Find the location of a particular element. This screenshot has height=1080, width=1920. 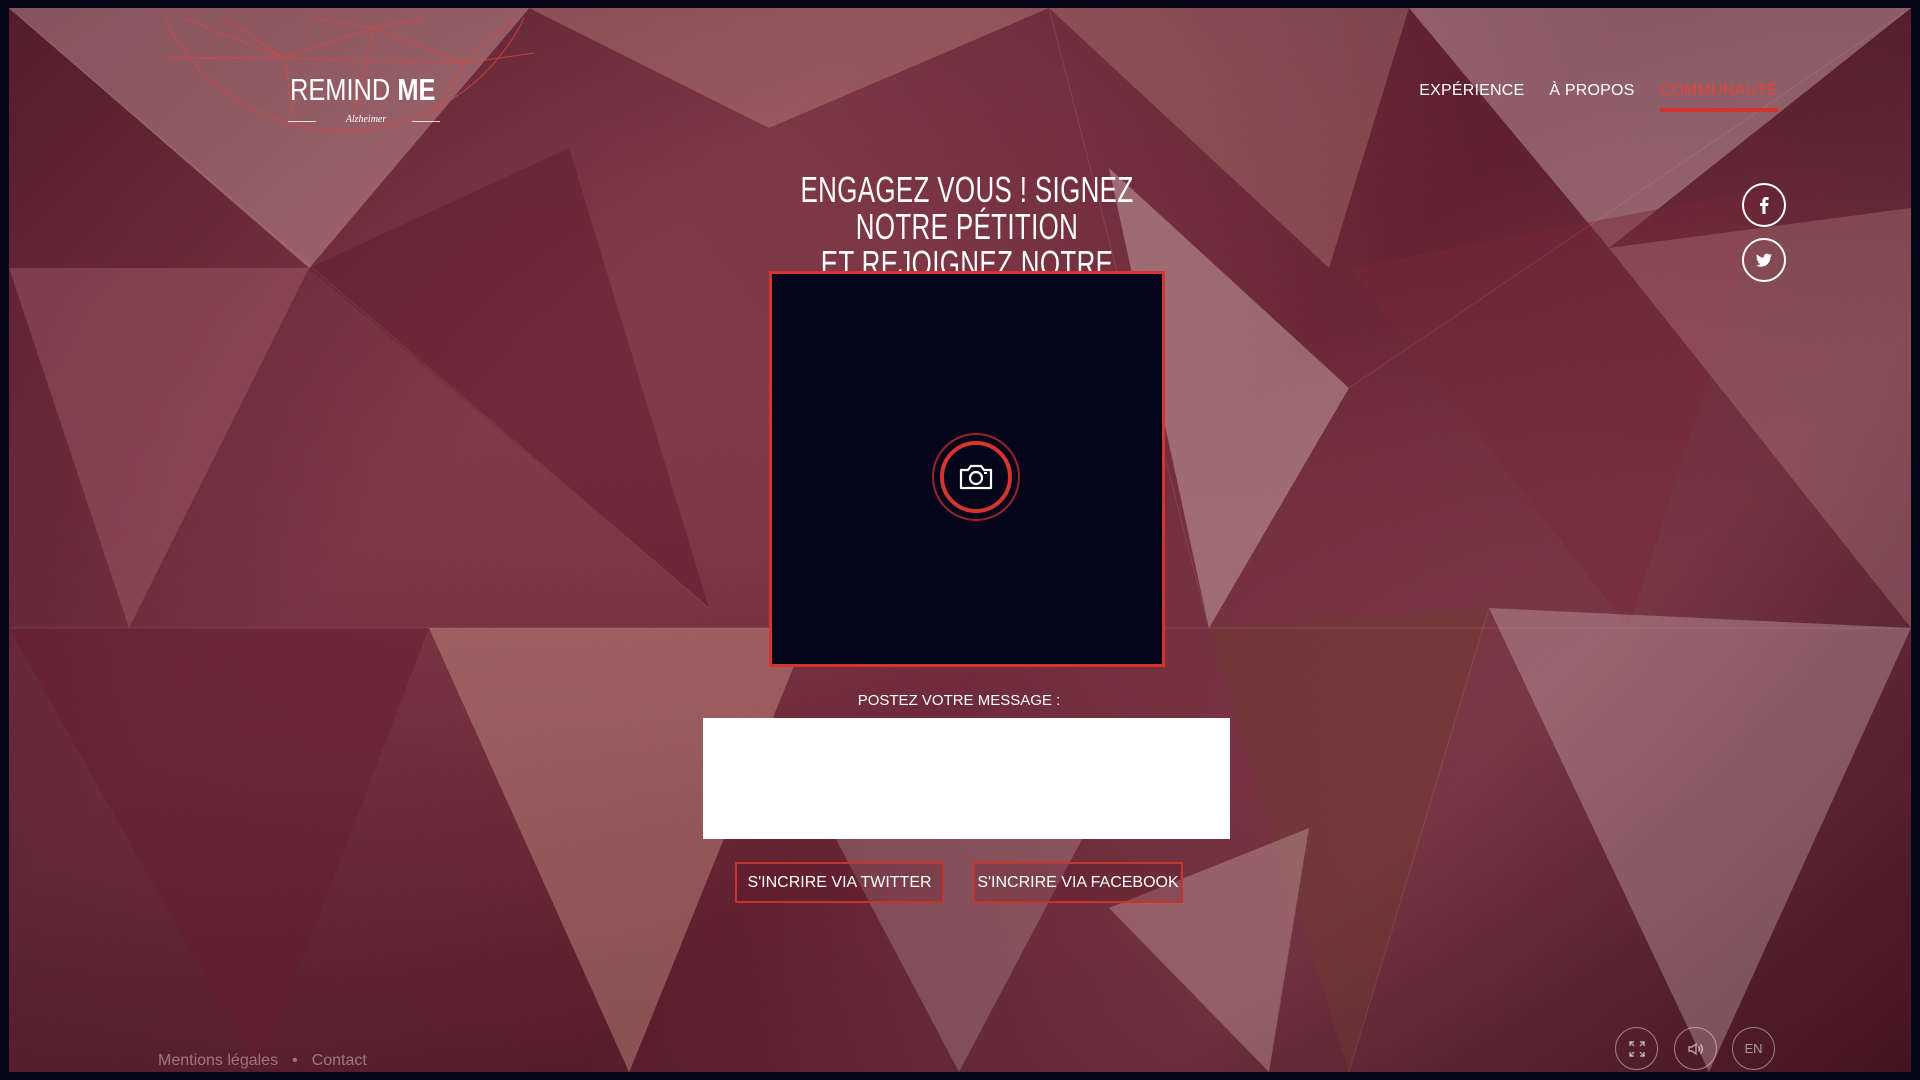

nav-item-communaute: COMMUNAUTÉ is located at coordinates (1718, 97).